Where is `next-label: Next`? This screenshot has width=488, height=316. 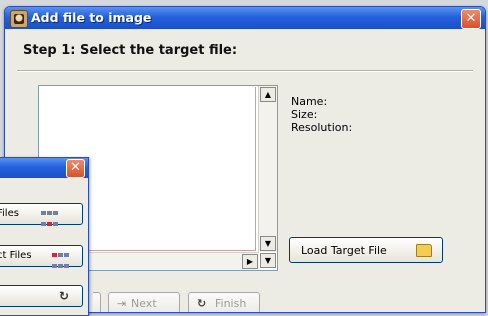 next-label: Next is located at coordinates (144, 303).